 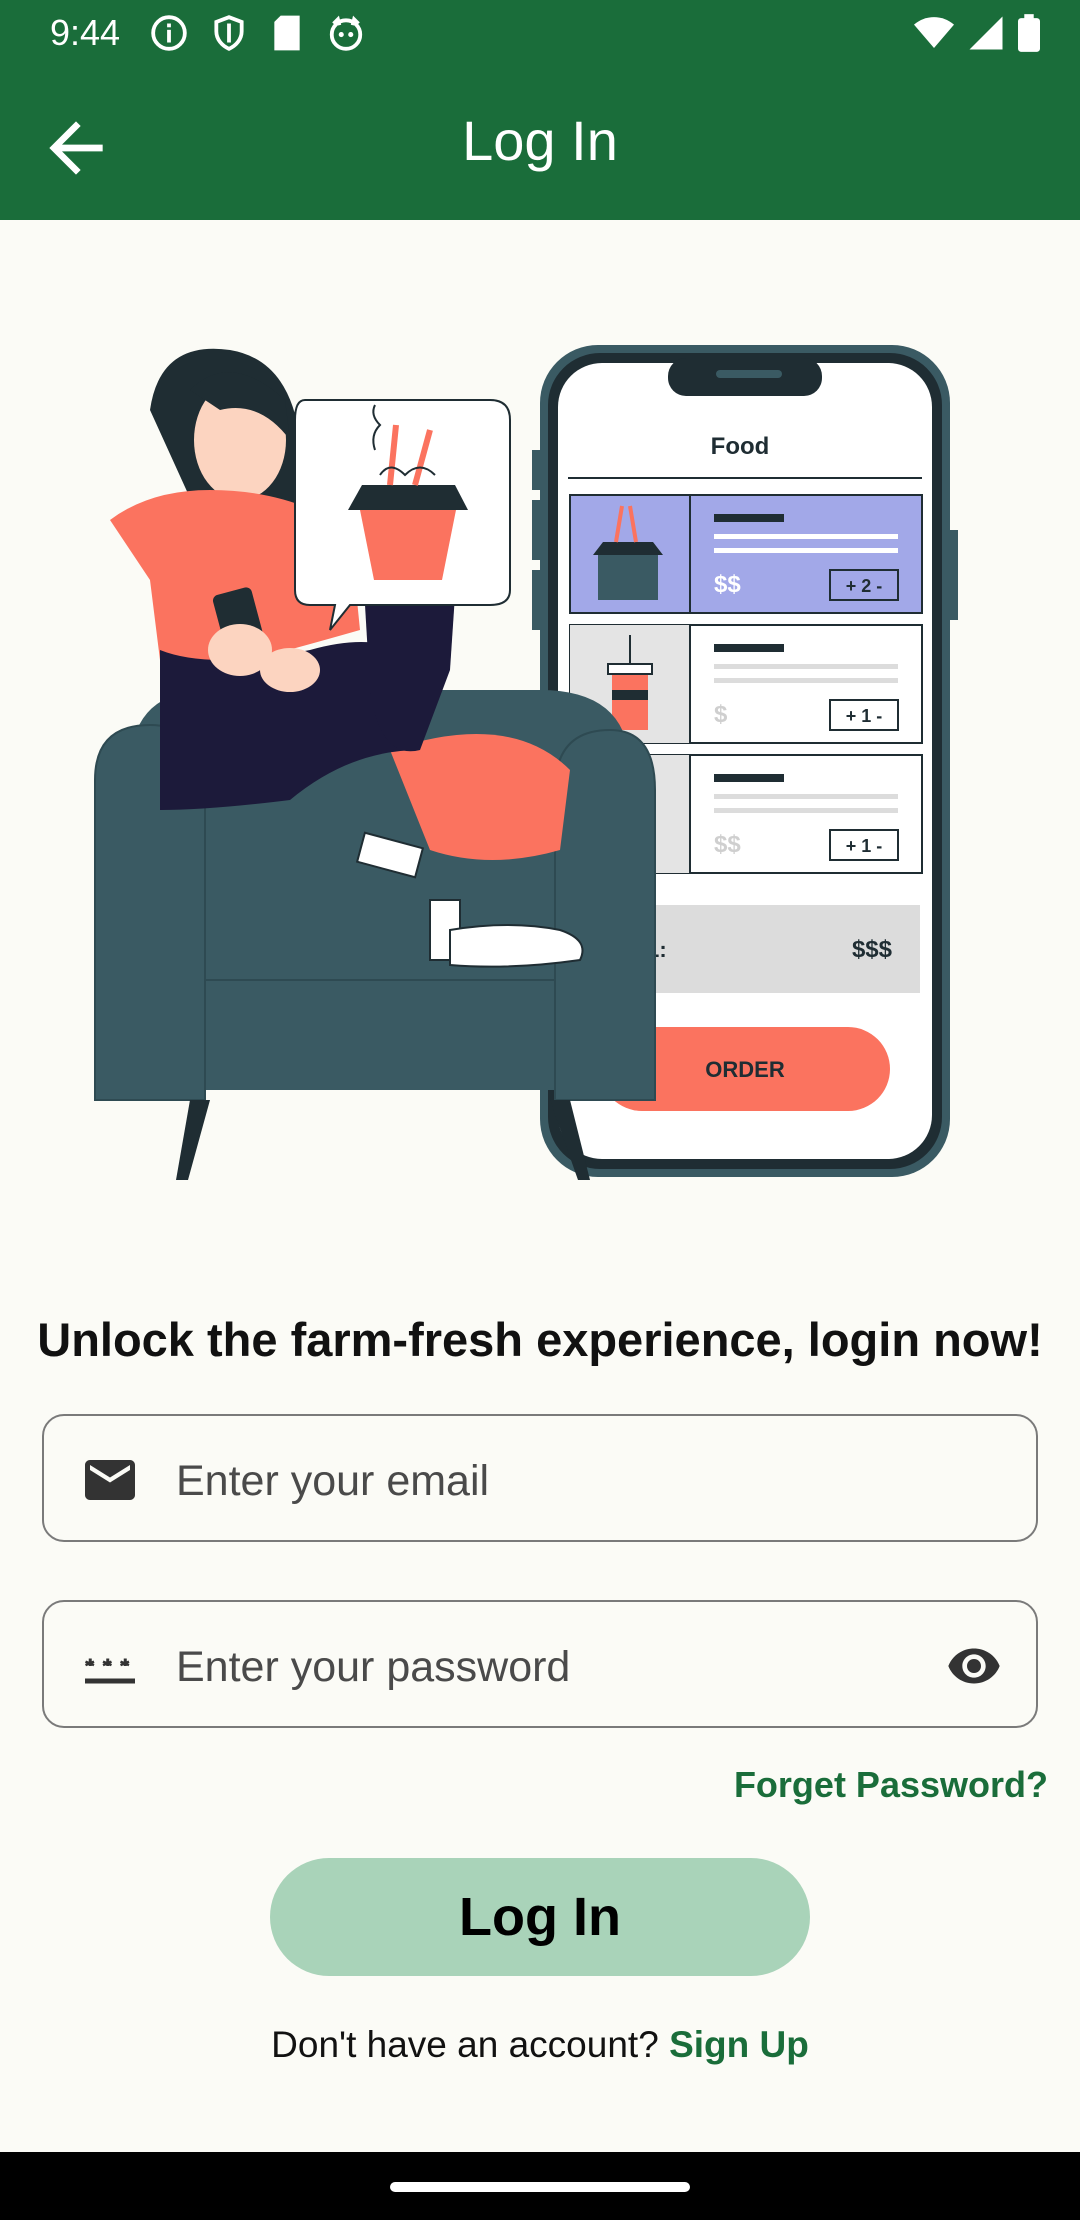 I want to click on email-input, so click(x=545, y=1481).